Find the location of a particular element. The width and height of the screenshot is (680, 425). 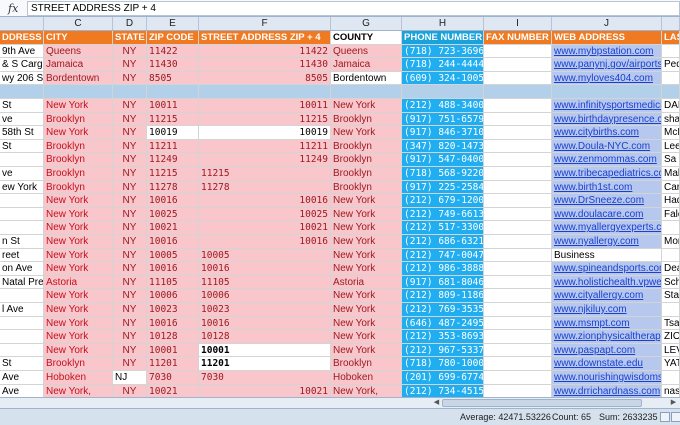

cell-zip4: 10019 is located at coordinates (265, 133).